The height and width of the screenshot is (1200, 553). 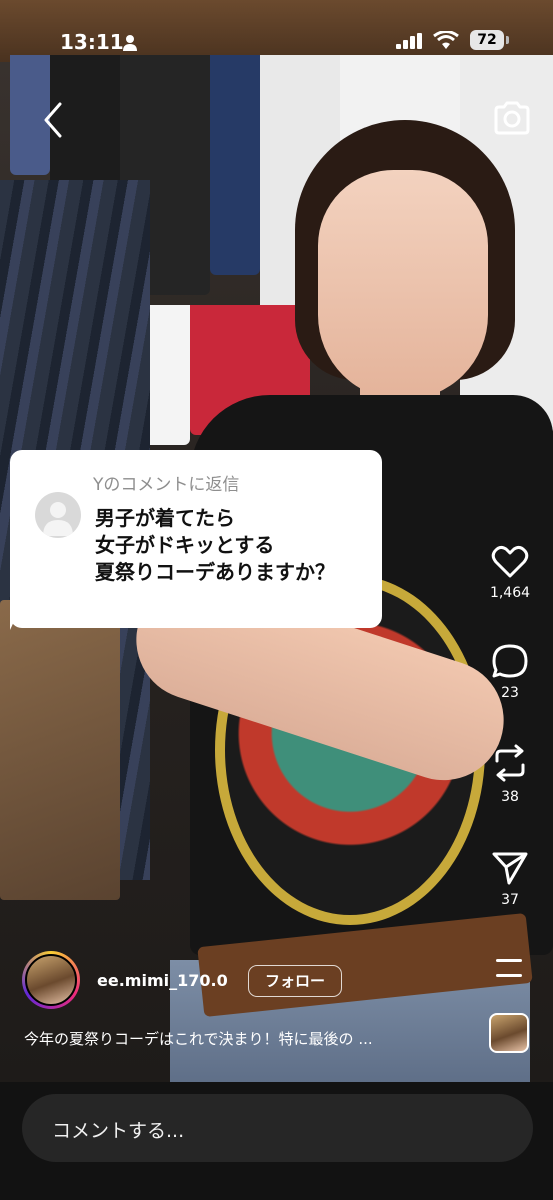 I want to click on author-username: ee.mimi_170.0, so click(x=162, y=980).